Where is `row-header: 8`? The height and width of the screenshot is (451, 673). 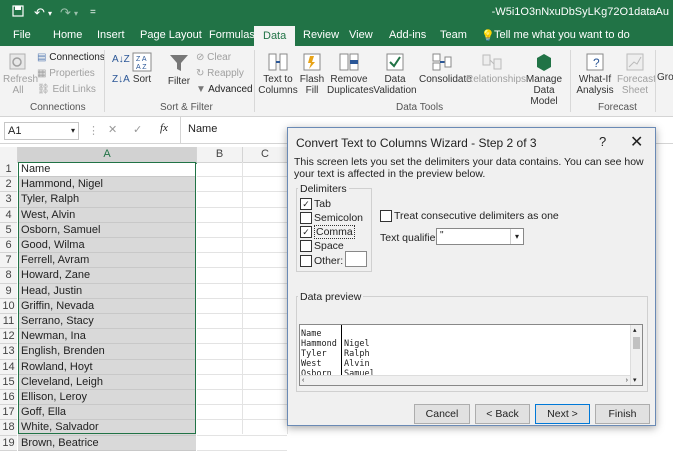 row-header: 8 is located at coordinates (8, 276).